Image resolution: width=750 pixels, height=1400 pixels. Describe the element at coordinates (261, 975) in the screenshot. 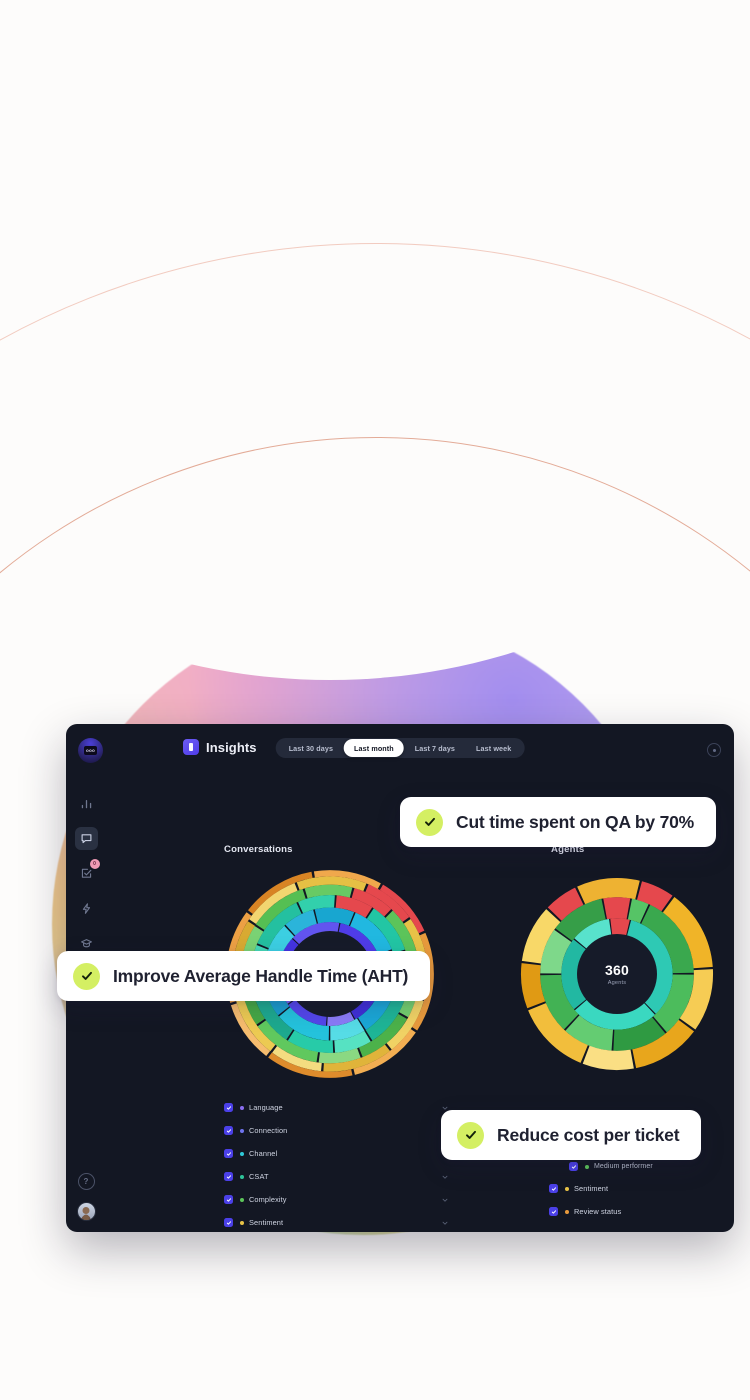

I see `callout-text: Improve Average Handle Time (AHT)` at that location.